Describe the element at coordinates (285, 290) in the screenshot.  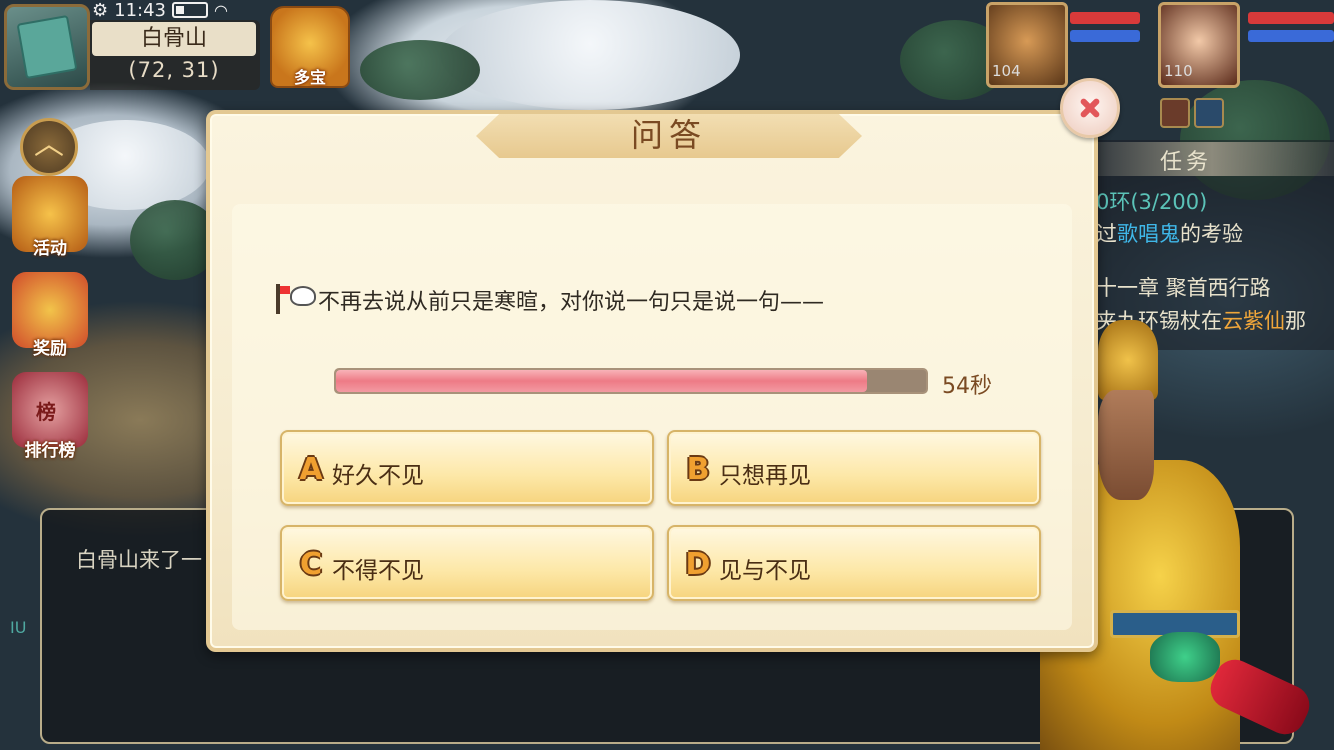
I see `flag` at that location.